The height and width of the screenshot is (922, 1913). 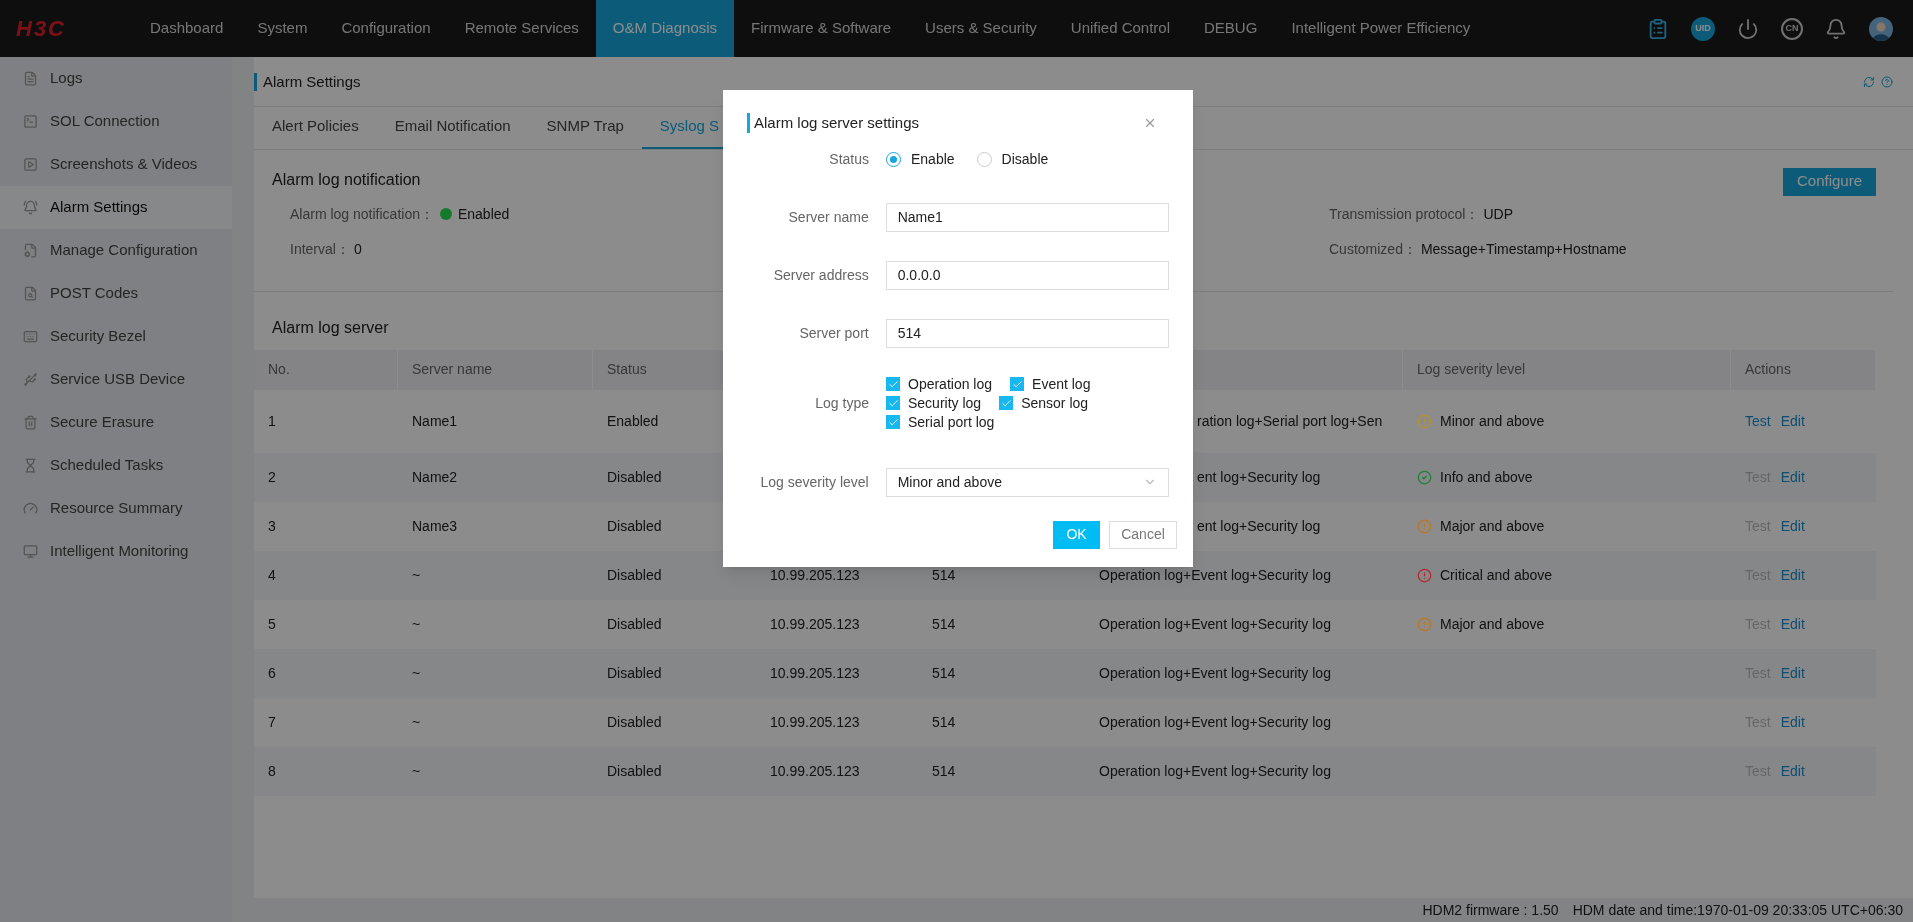 I want to click on power-icon, so click(x=1748, y=28).